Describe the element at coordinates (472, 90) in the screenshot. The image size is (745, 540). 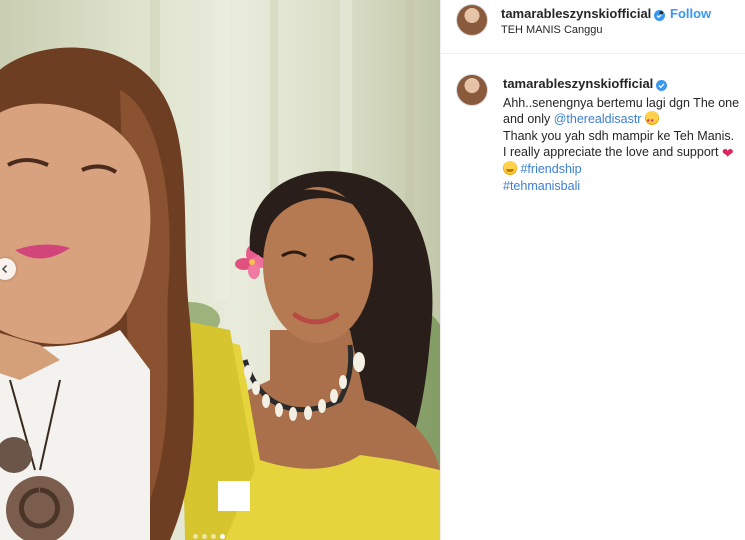
I see `caption-avatar` at that location.